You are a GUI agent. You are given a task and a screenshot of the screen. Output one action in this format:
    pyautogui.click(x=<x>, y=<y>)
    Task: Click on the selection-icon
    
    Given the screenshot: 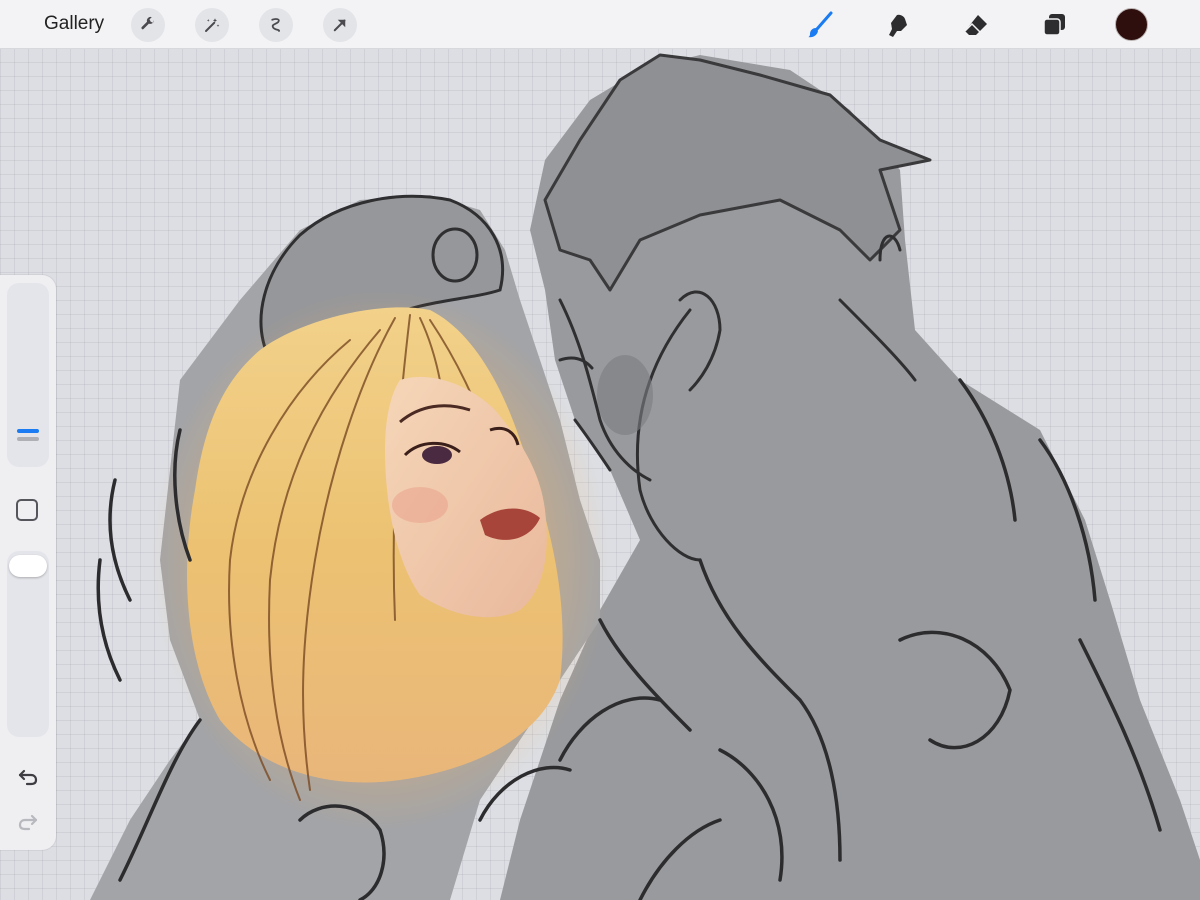 What is the action you would take?
    pyautogui.click(x=275, y=25)
    